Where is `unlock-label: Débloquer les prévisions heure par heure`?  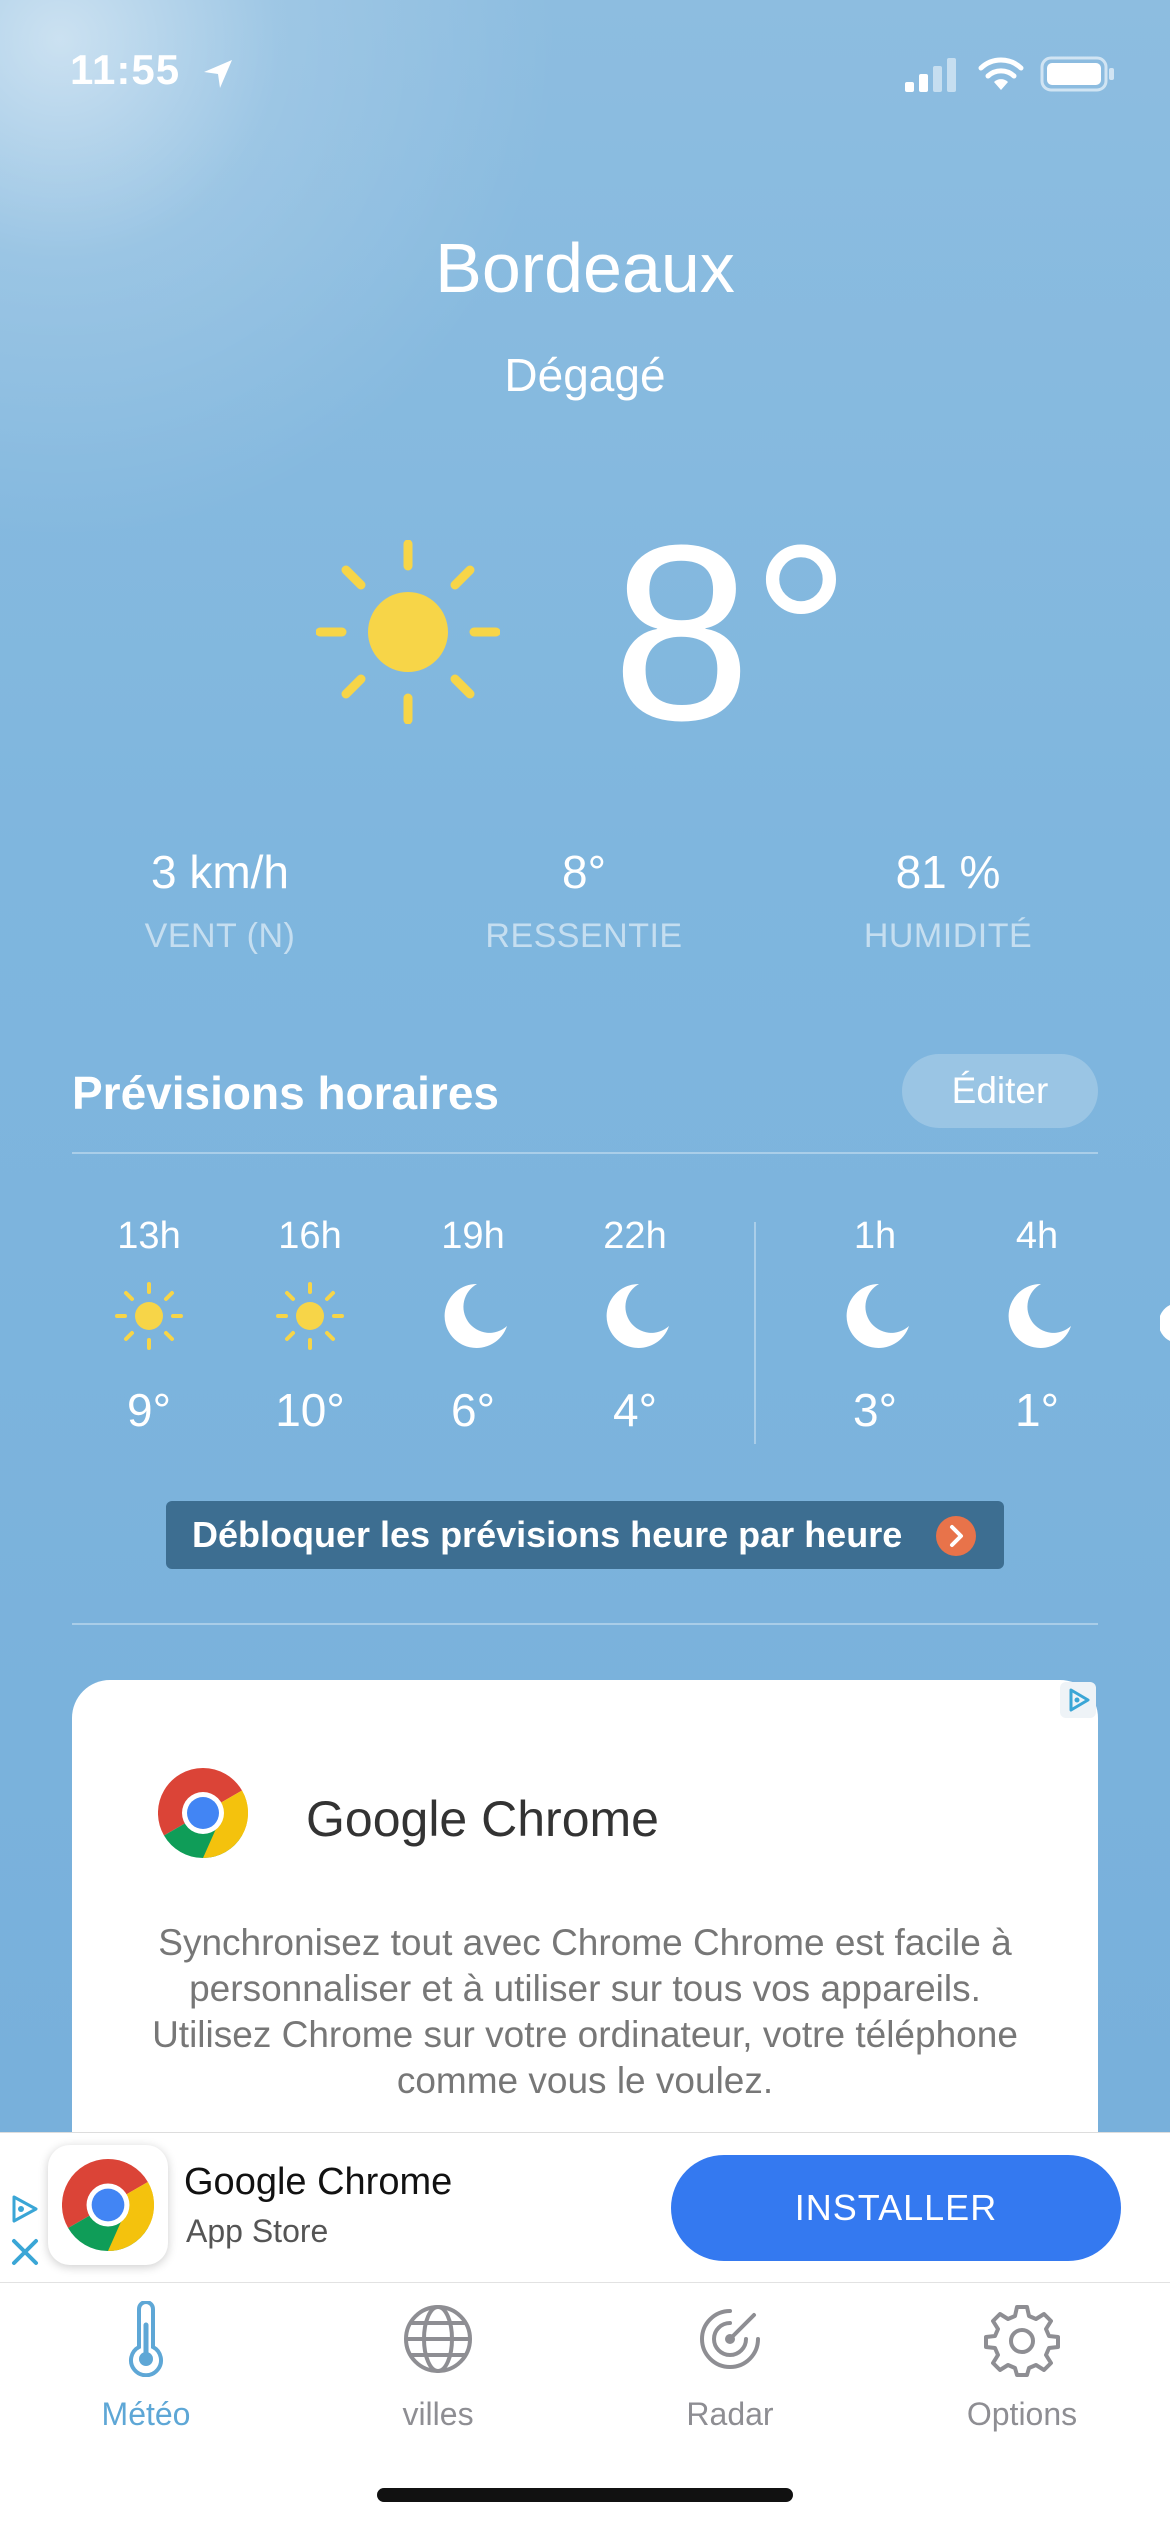 unlock-label: Débloquer les prévisions heure par heure is located at coordinates (547, 1534).